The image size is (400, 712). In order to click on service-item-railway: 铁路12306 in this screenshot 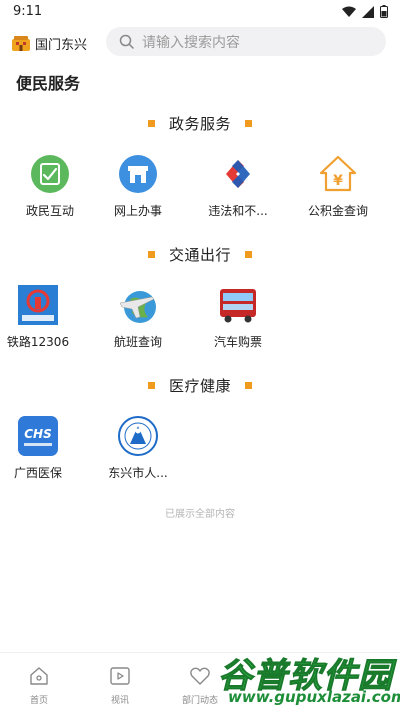, I will do `click(44, 320)`.